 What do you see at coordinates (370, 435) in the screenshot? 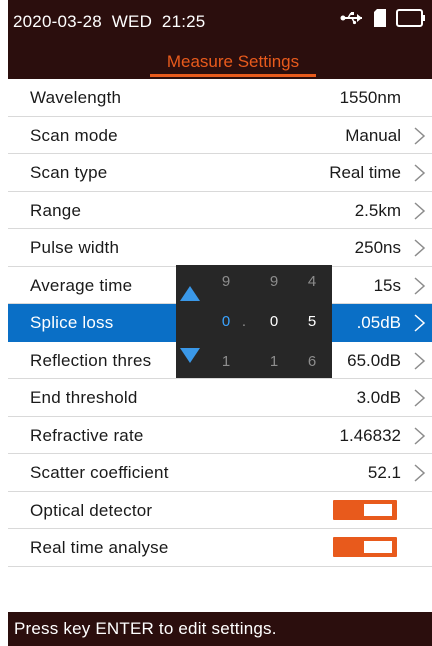
I see `setting-value: 1.46832` at bounding box center [370, 435].